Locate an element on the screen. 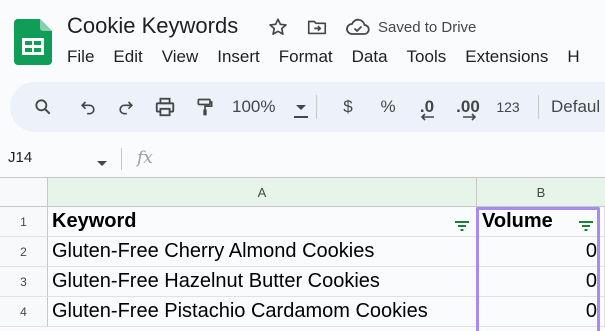 This screenshot has width=605, height=331. name-box: J14 is located at coordinates (20, 157).